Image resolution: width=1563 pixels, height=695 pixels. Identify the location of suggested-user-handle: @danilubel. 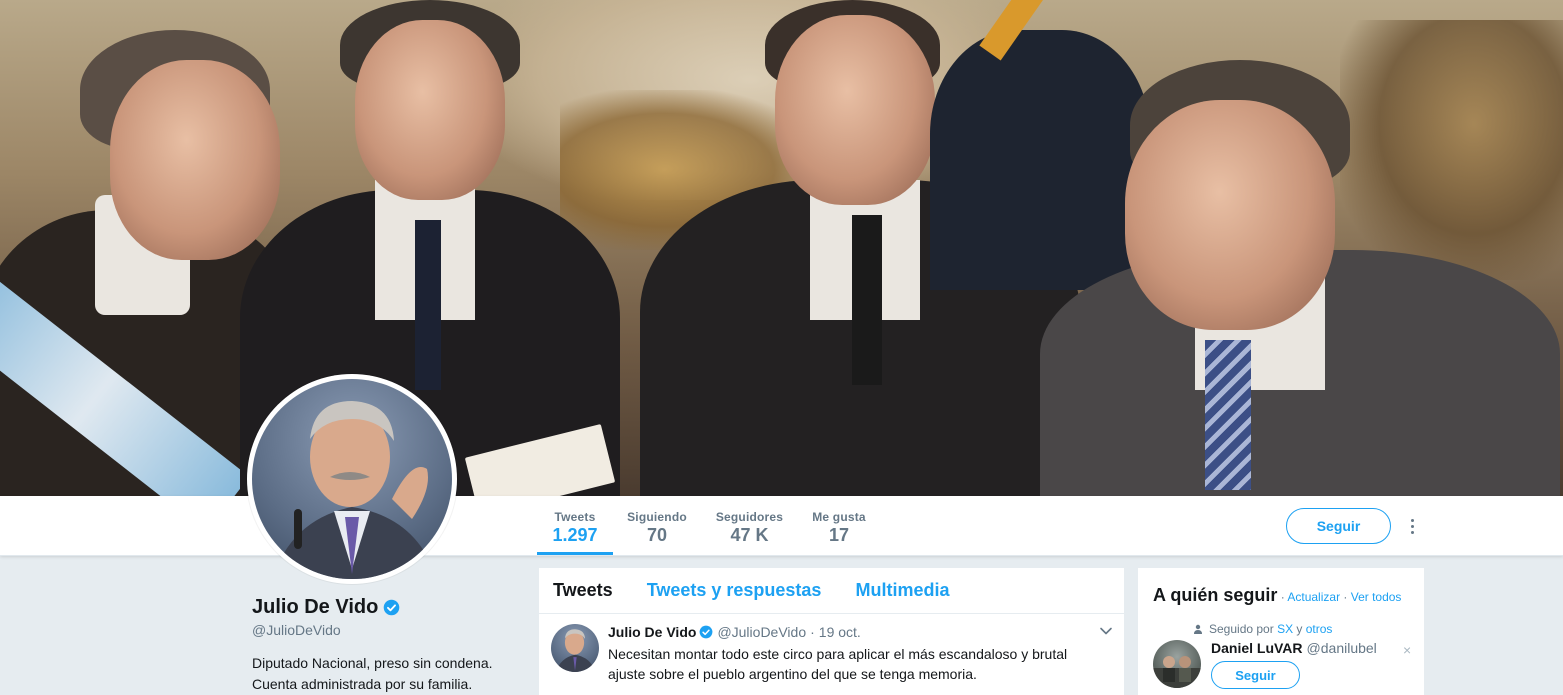
(1342, 648).